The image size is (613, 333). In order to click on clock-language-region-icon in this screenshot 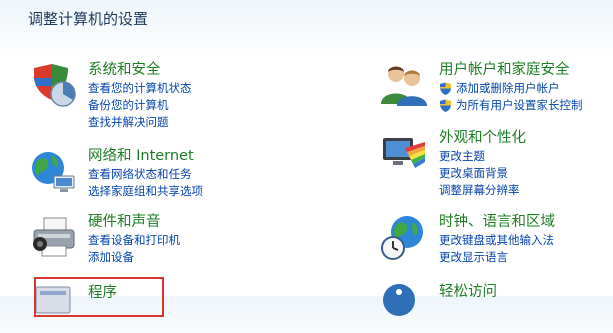, I will do `click(404, 237)`.